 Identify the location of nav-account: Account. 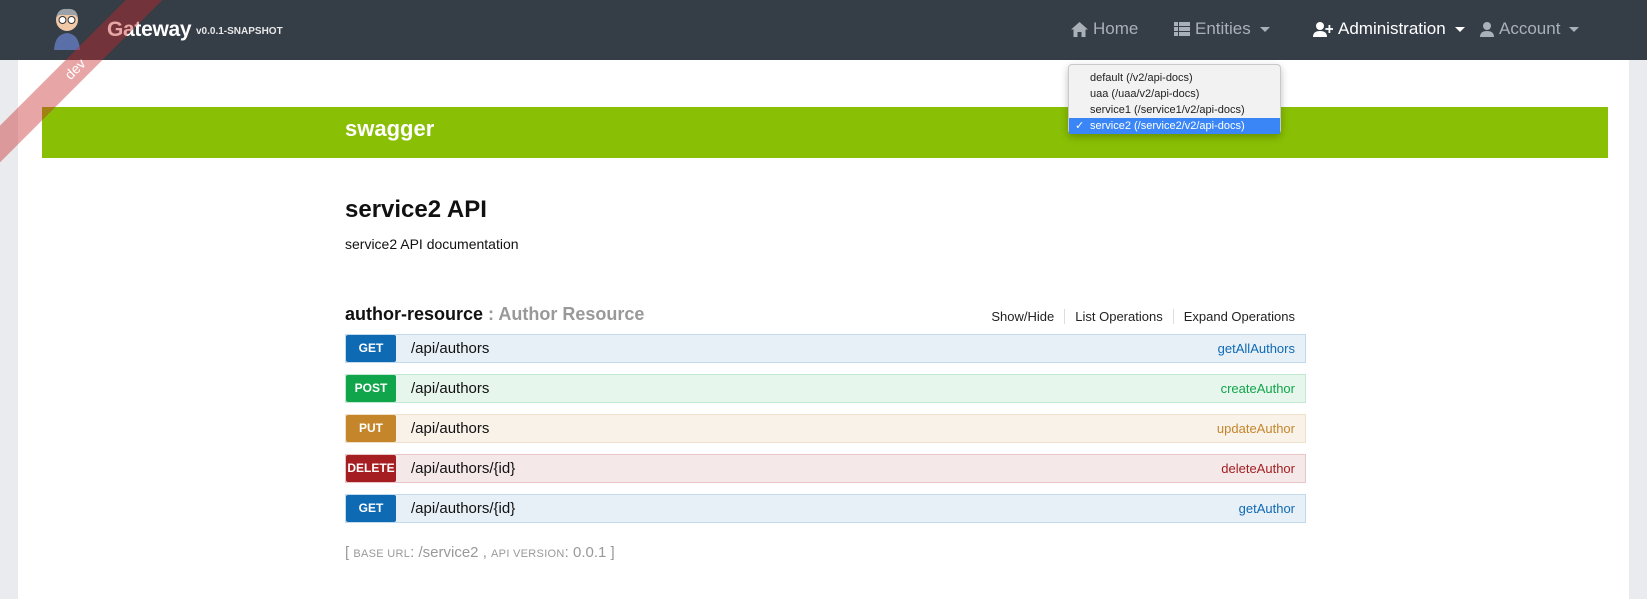
(1530, 29).